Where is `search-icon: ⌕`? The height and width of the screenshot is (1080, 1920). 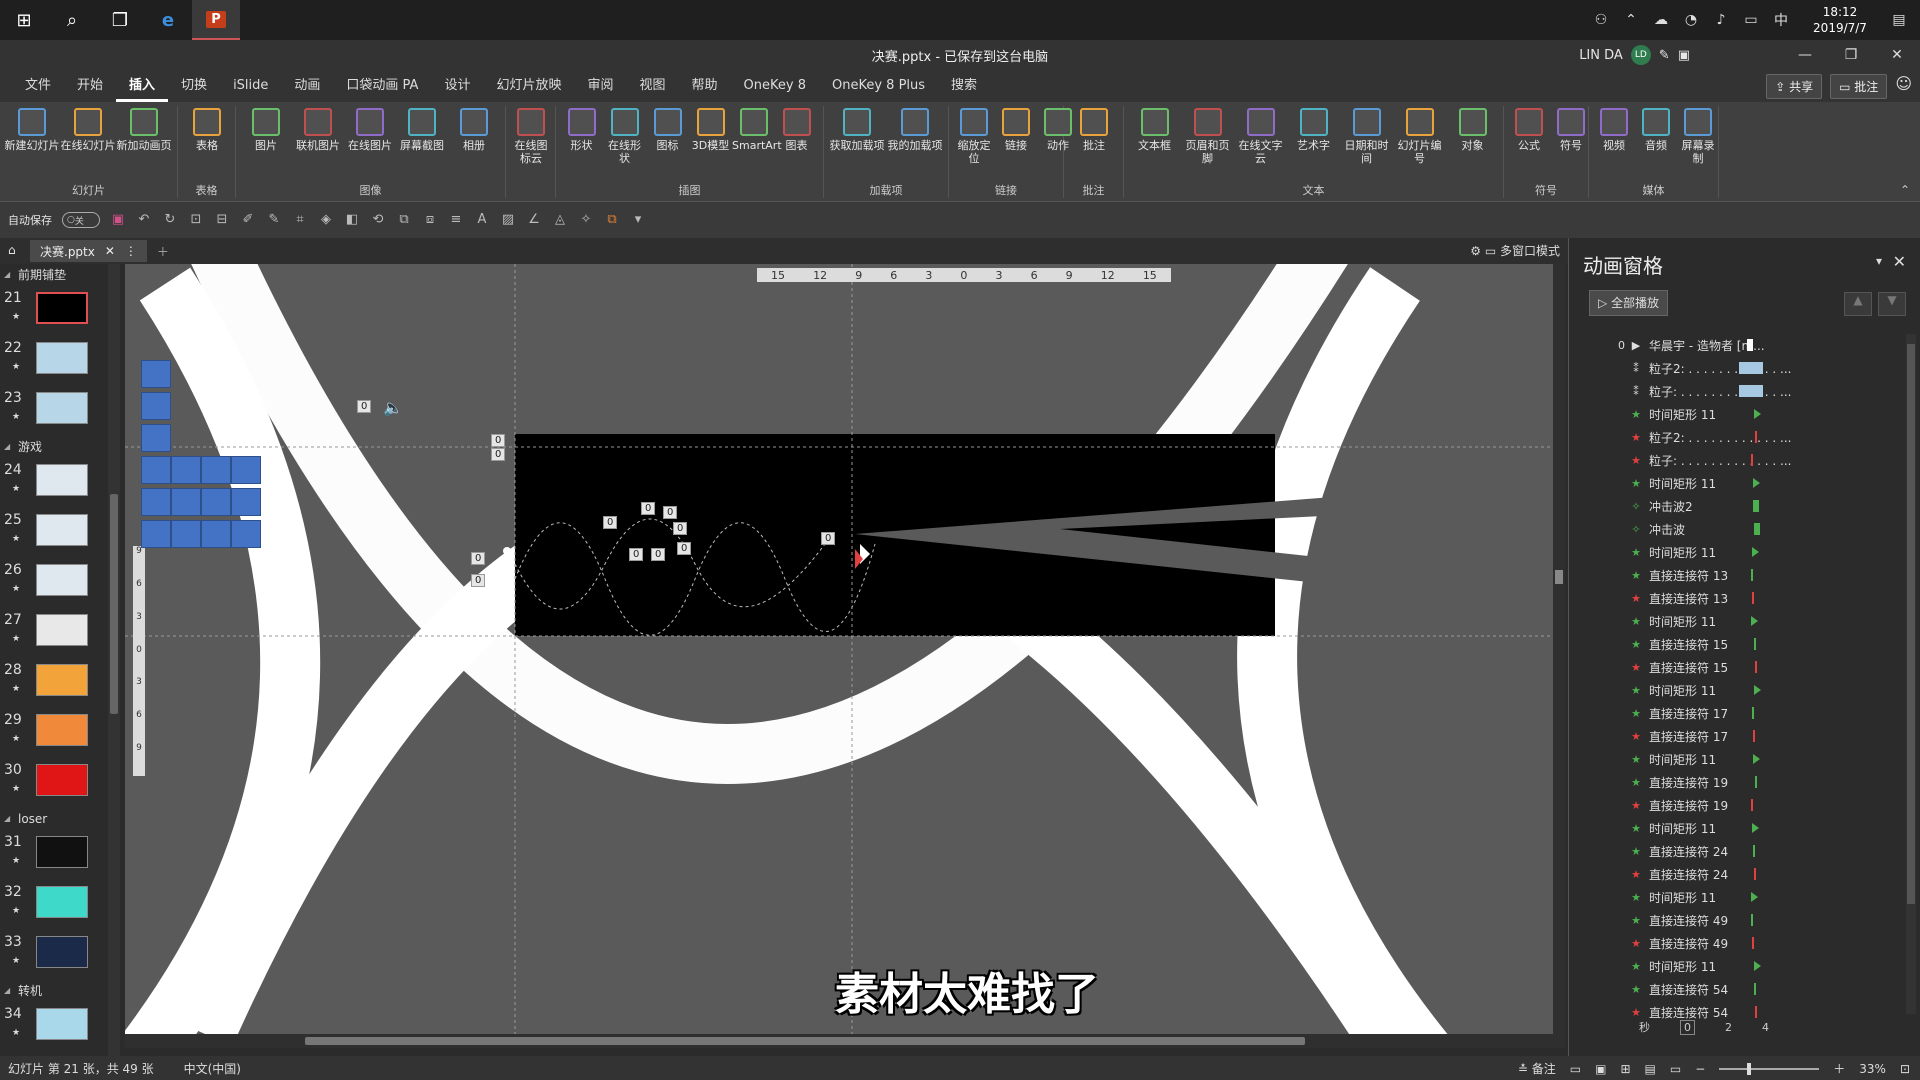 search-icon: ⌕ is located at coordinates (72, 20).